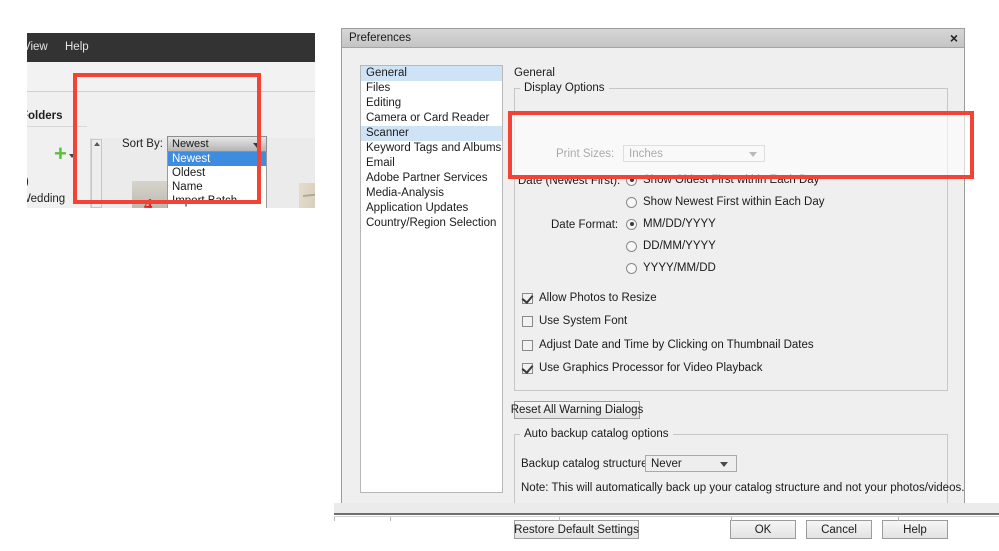 Image resolution: width=999 pixels, height=551 pixels. I want to click on sort-by-option-list: Newest Oldest Name Import Batch, so click(217, 180).